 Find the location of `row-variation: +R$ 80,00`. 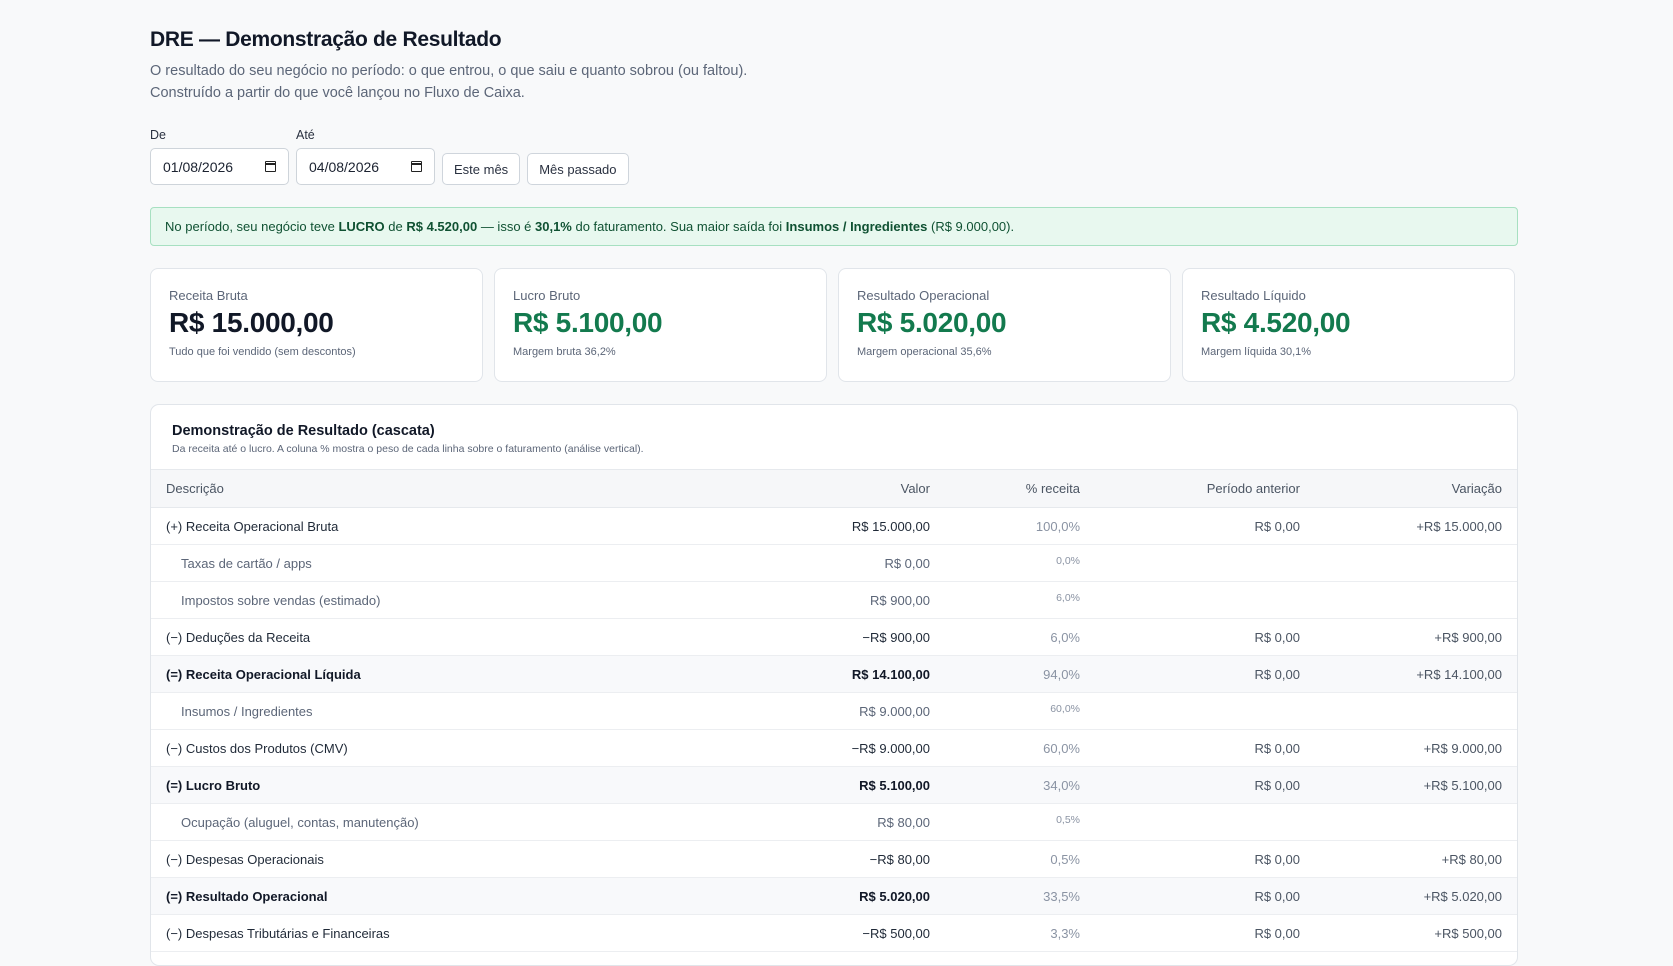

row-variation: +R$ 80,00 is located at coordinates (1471, 859).